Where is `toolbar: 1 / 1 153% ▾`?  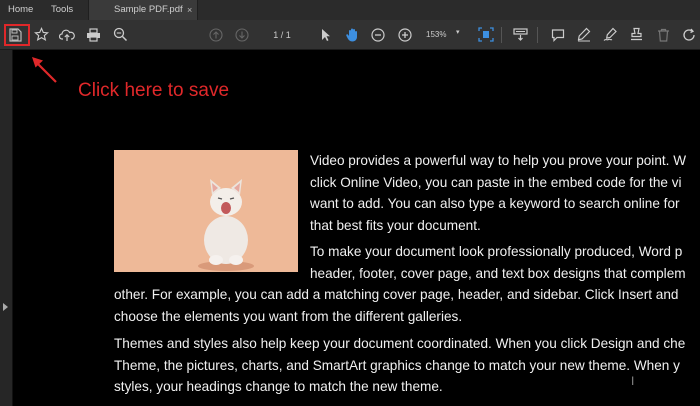
toolbar: 1 / 1 153% ▾ is located at coordinates (350, 35).